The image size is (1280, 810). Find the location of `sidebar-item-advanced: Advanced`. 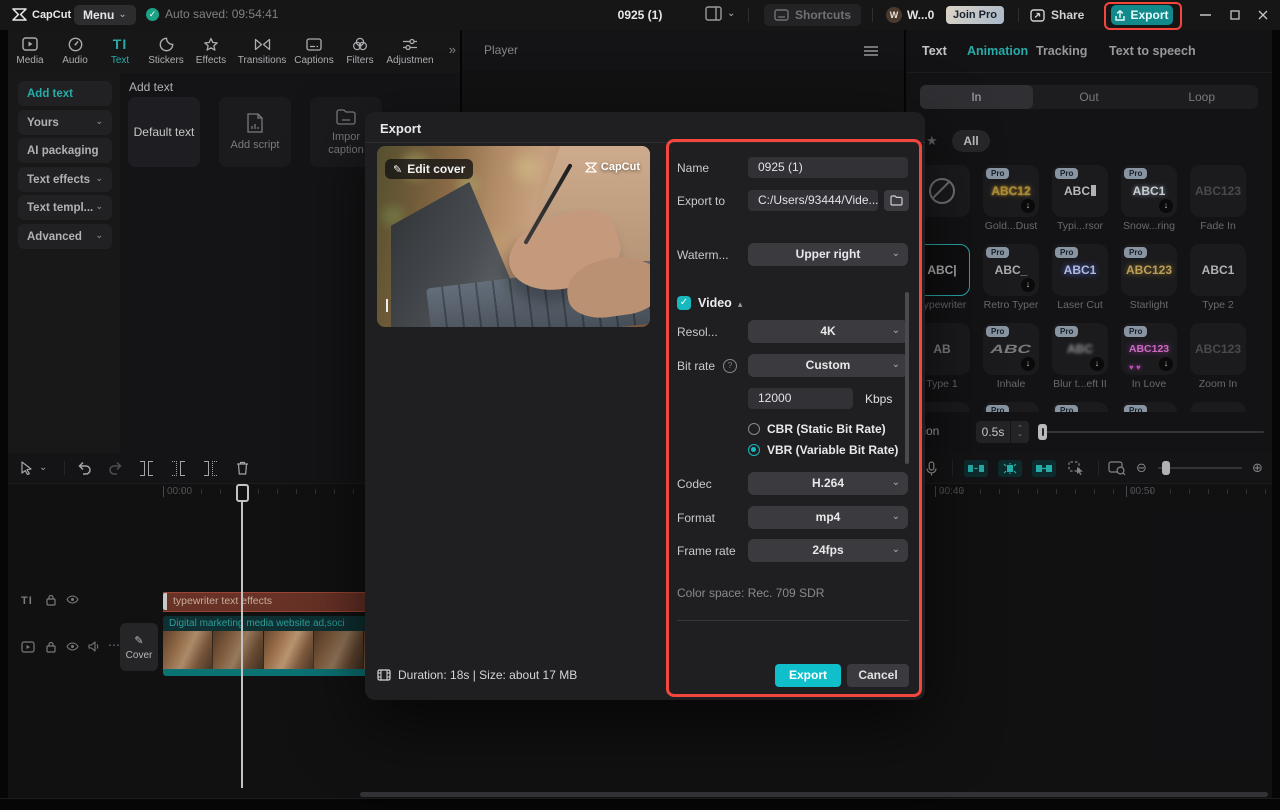

sidebar-item-advanced: Advanced is located at coordinates (65, 236).